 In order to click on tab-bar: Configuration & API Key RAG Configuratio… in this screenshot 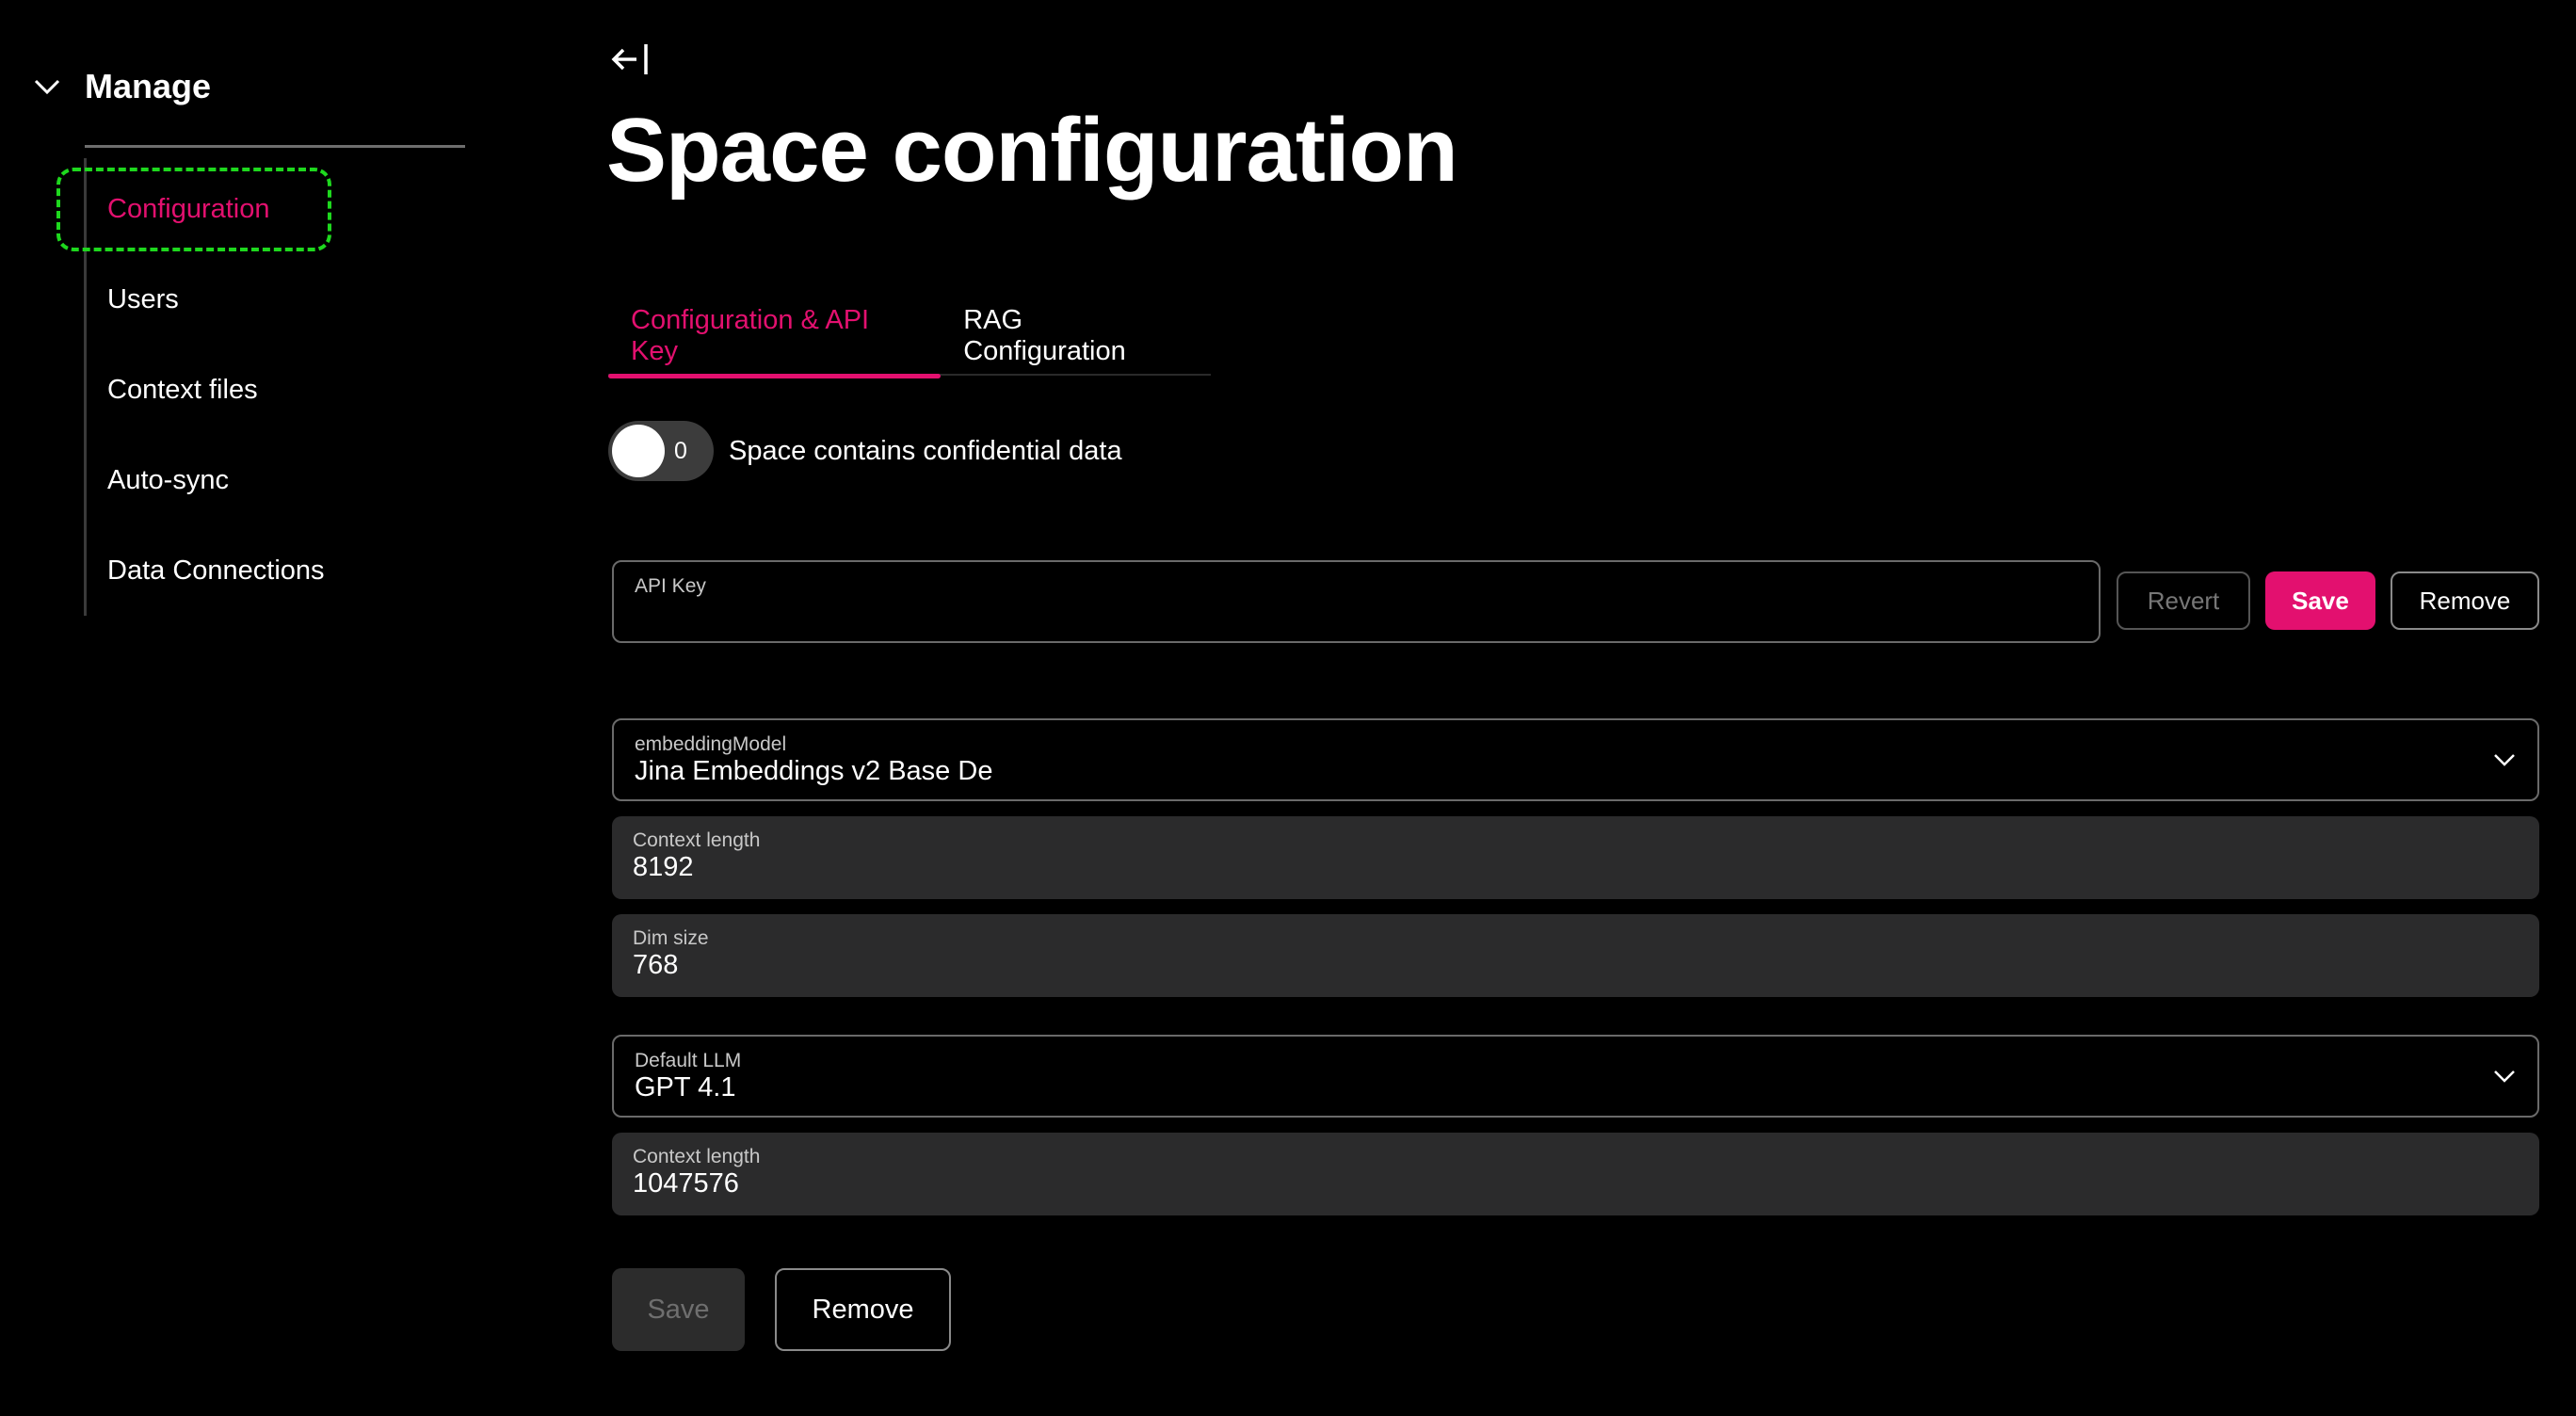, I will do `click(909, 337)`.